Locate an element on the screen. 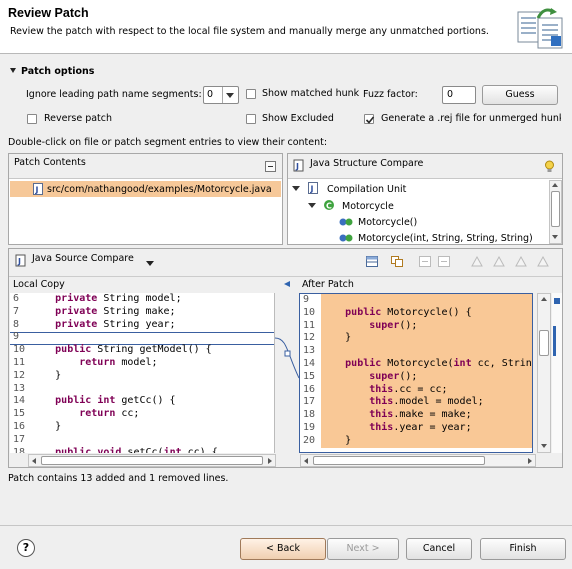 This screenshot has height=569, width=572. merge-handle-icon is located at coordinates (287, 353).